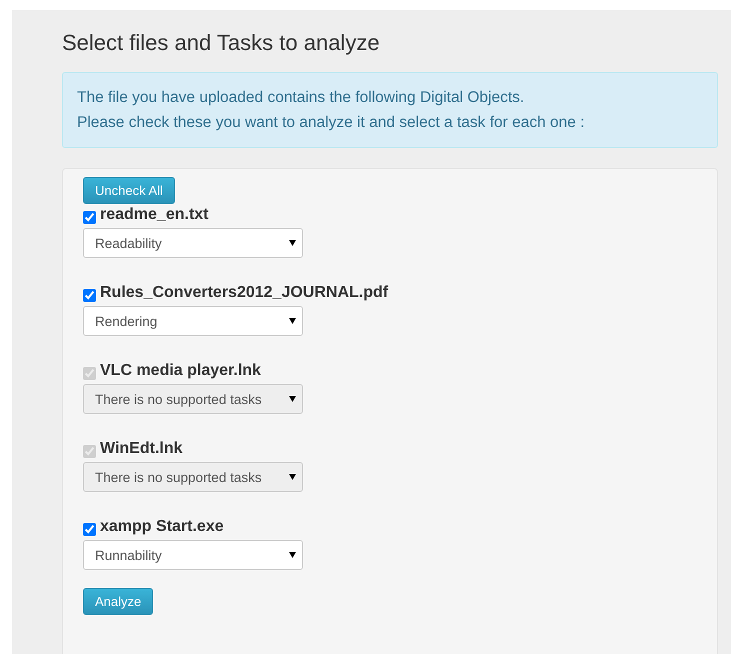 The image size is (731, 654). I want to click on task-select: Readability, so click(193, 243).